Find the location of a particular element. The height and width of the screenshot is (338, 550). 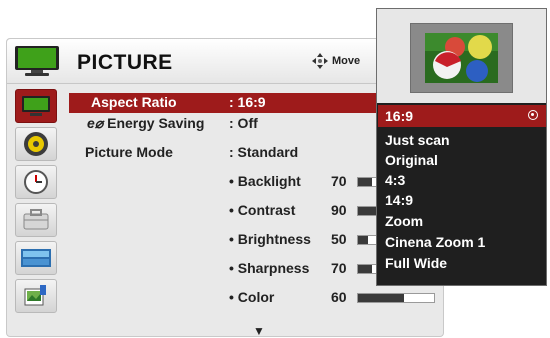

energy-saving-text: Energy Saving is located at coordinates (156, 123).